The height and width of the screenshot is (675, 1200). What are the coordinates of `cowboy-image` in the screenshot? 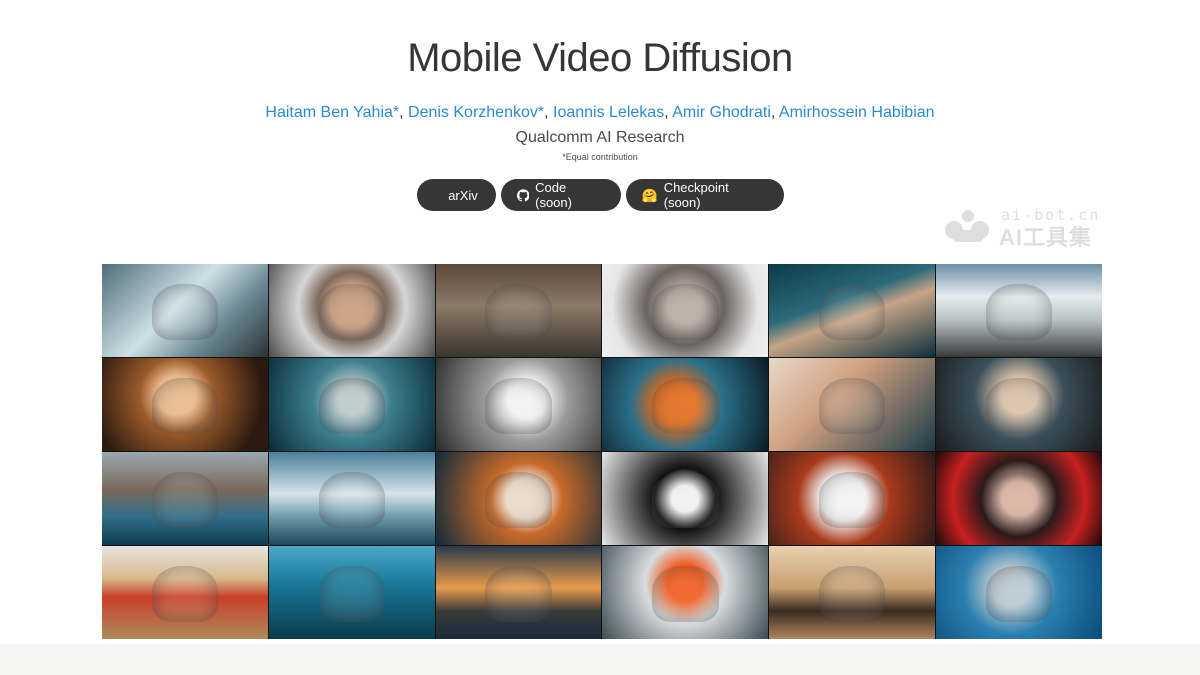 It's located at (852, 594).